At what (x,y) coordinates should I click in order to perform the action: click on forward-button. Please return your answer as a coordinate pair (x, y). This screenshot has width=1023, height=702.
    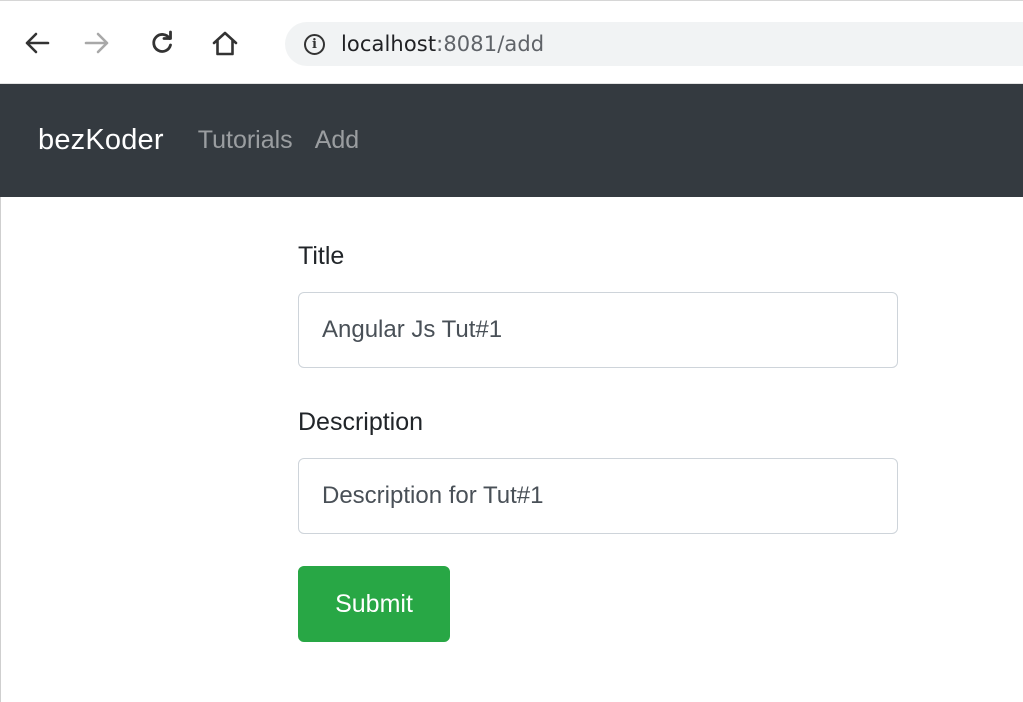
    Looking at the image, I should click on (97, 43).